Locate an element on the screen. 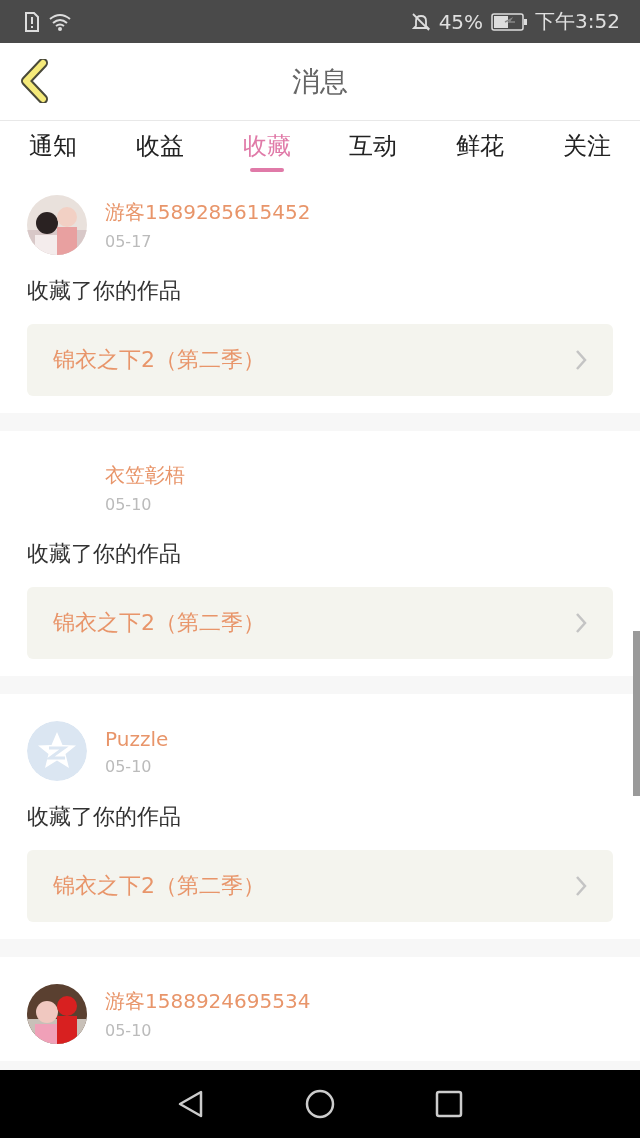 This screenshot has height=1138, width=640. home-nav-button is located at coordinates (320, 1104).